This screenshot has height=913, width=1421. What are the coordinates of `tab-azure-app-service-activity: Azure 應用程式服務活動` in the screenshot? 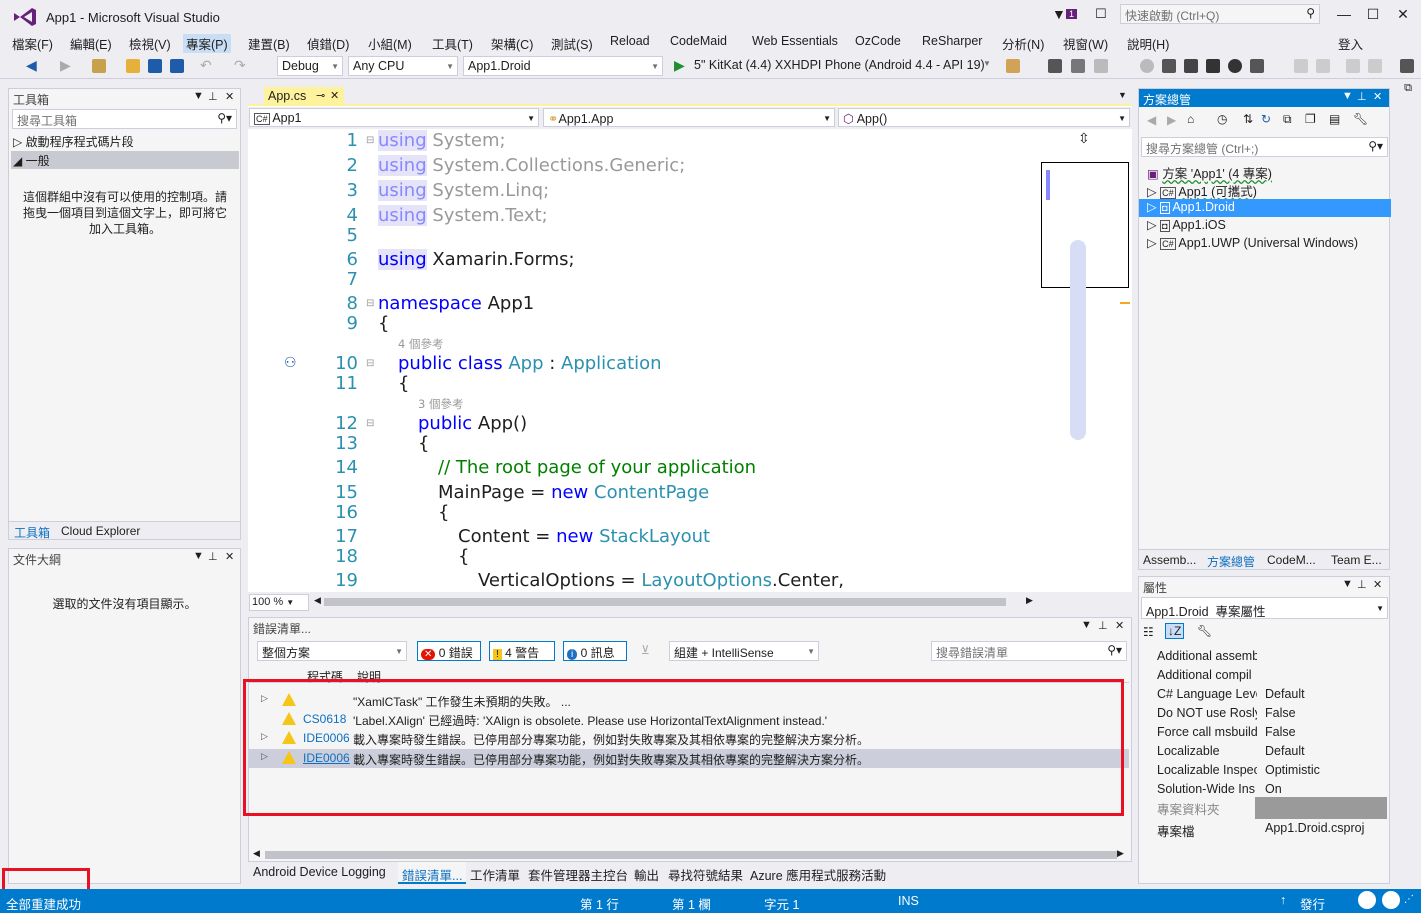 It's located at (818, 874).